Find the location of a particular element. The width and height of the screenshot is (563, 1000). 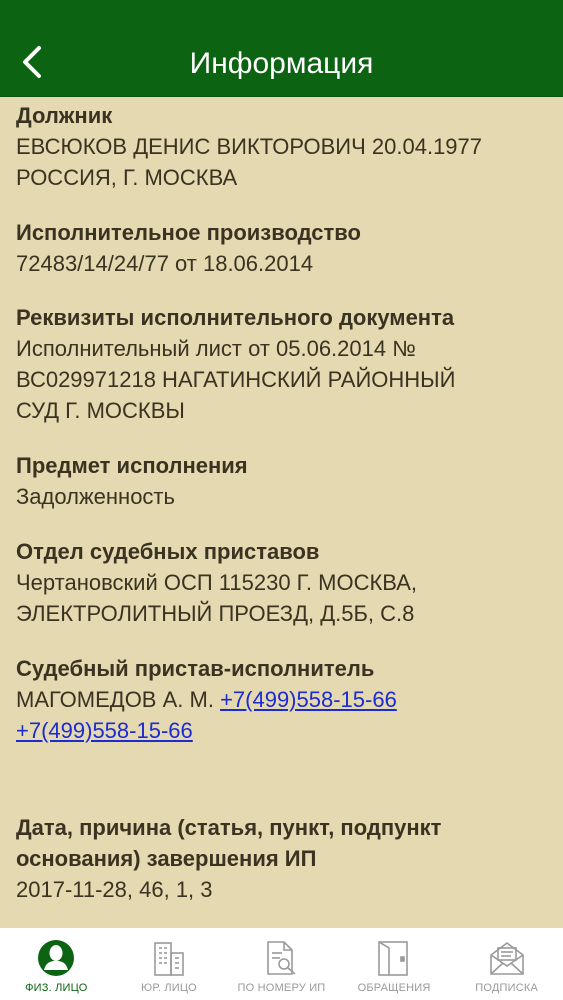

document-search-icon is located at coordinates (281, 958).